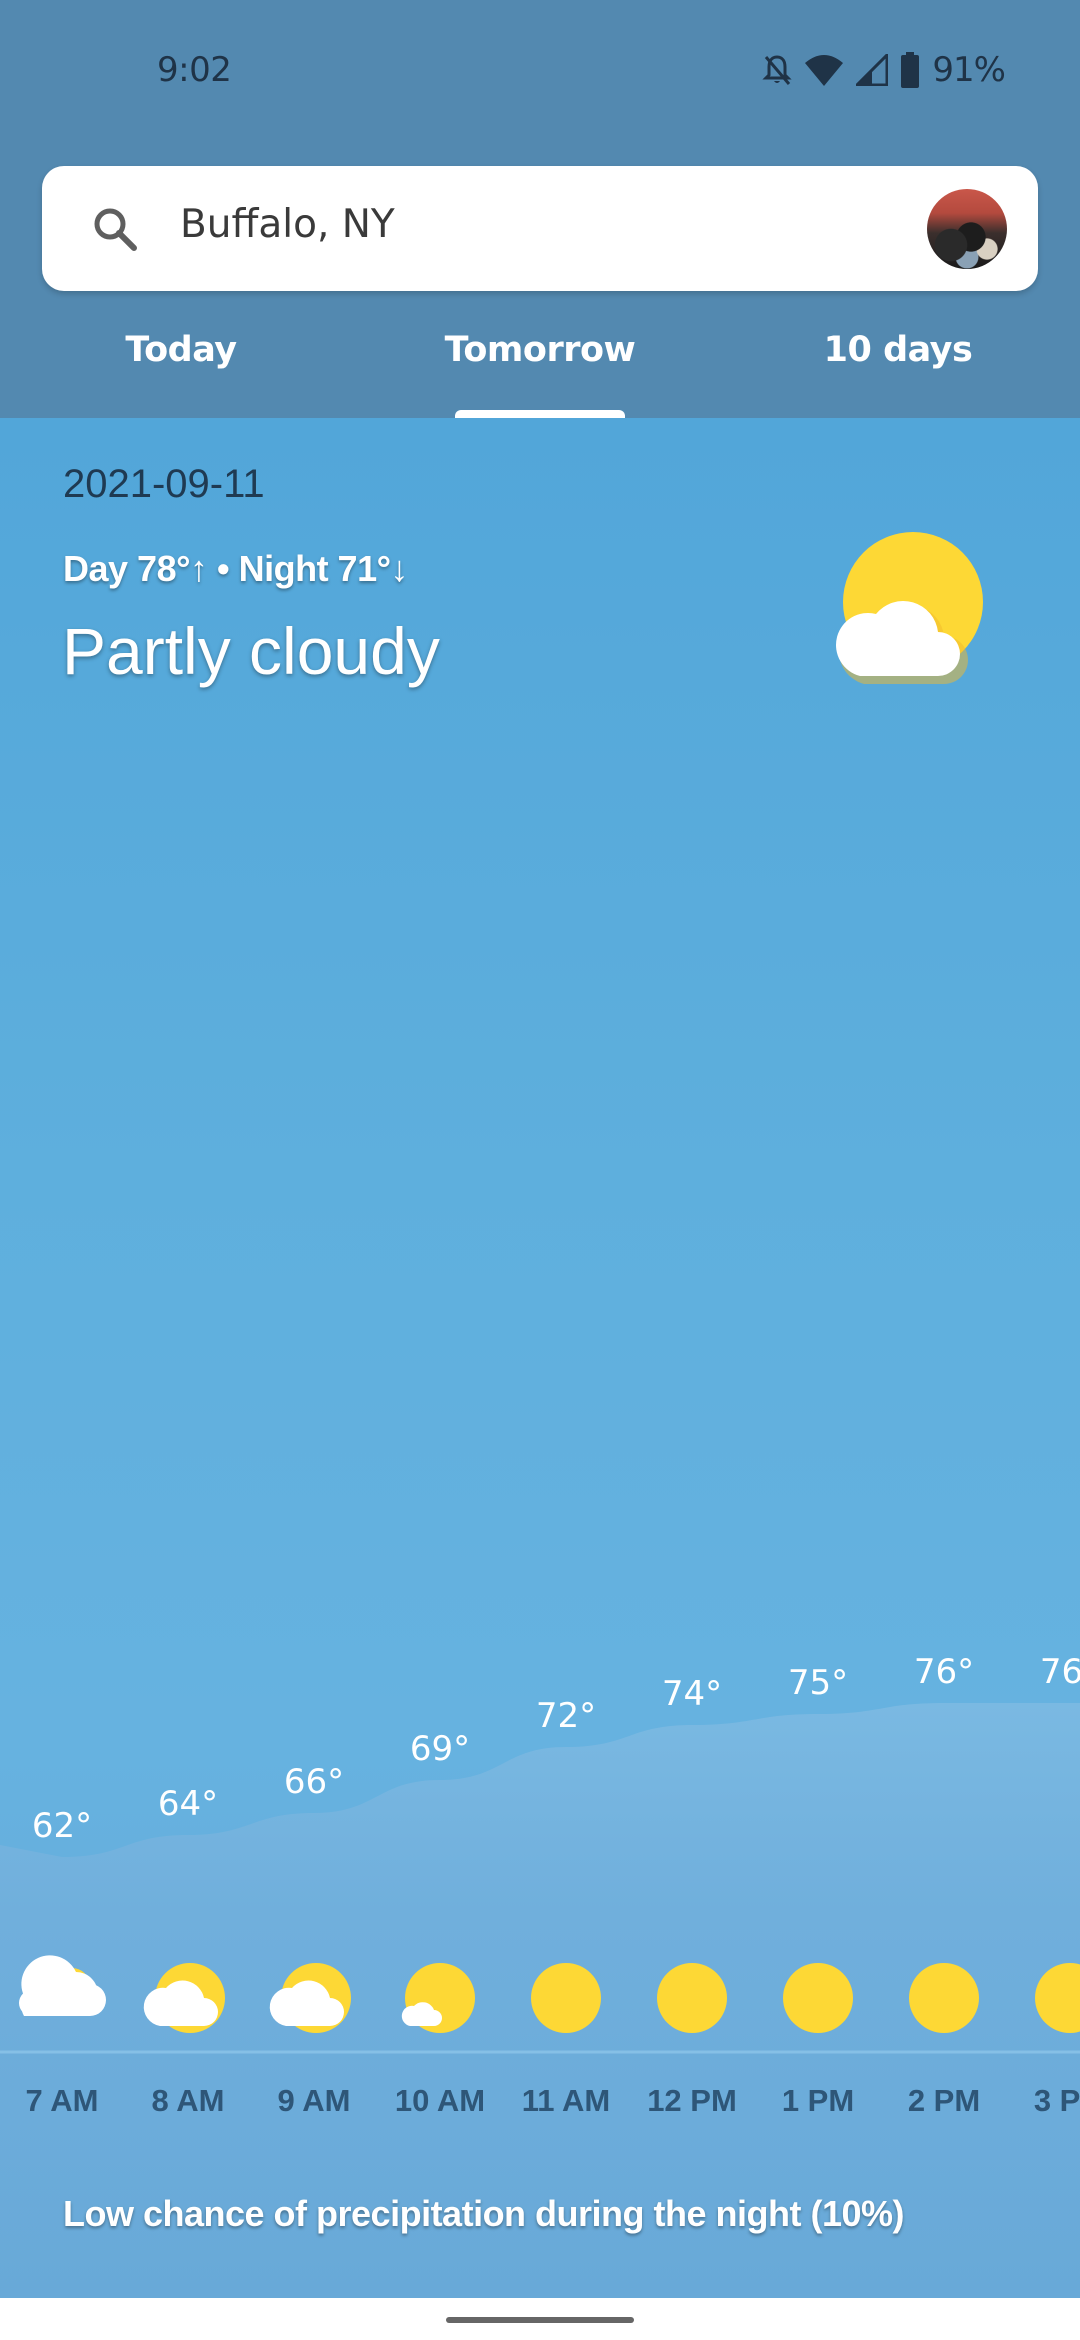  I want to click on hourly-temp-label: 66°, so click(314, 1782).